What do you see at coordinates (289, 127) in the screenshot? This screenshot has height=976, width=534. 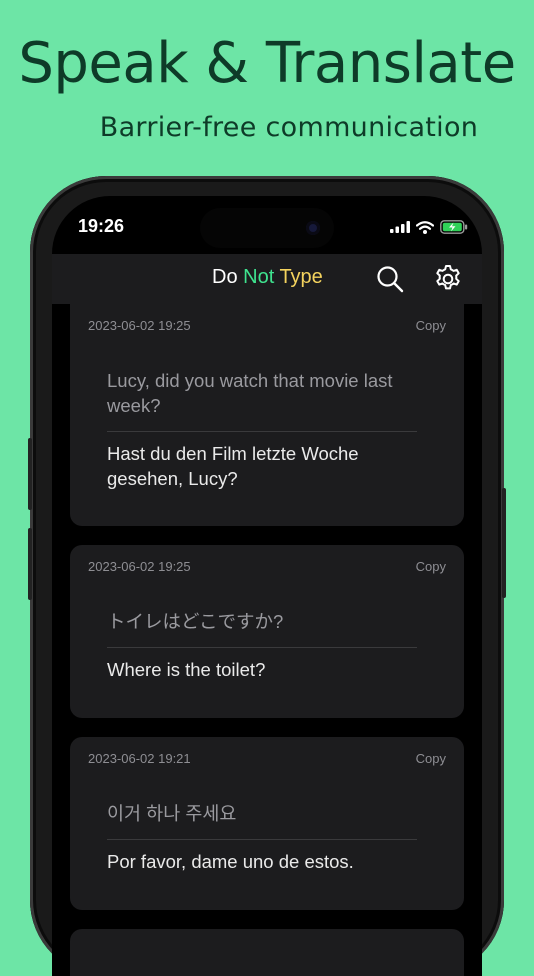 I see `promo-subheadline: Barrier-free communication` at bounding box center [289, 127].